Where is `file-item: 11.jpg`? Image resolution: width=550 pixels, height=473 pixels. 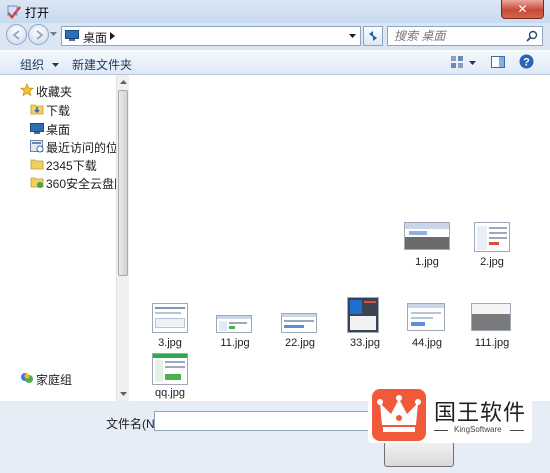 file-item: 11.jpg is located at coordinates (235, 328).